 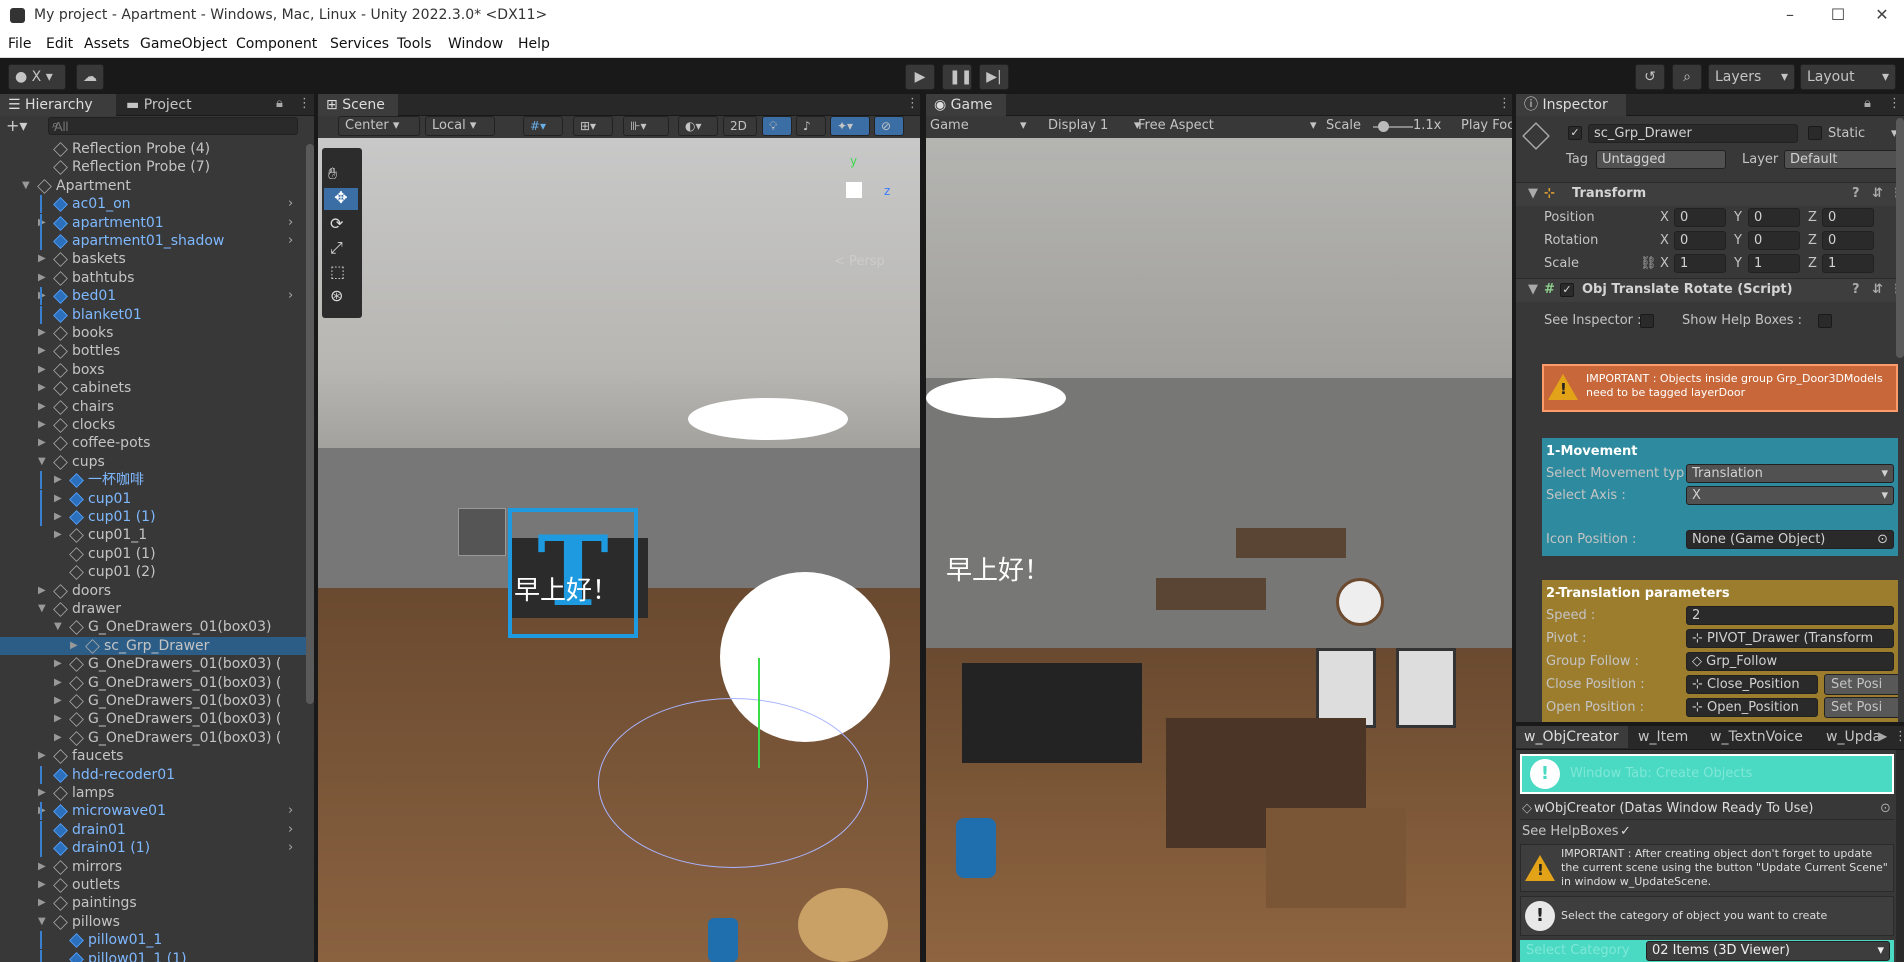 What do you see at coordinates (154, 793) in the screenshot?
I see `hierarchy-item: ▶ lamps` at bounding box center [154, 793].